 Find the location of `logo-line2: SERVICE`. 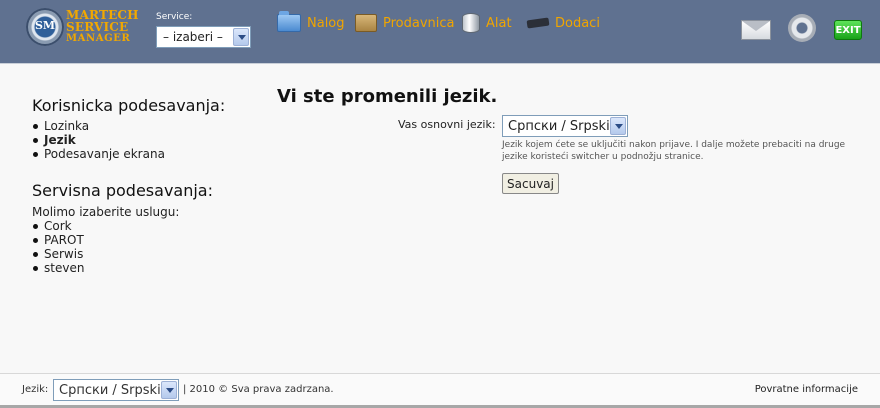

logo-line2: SERVICE is located at coordinates (97, 27).